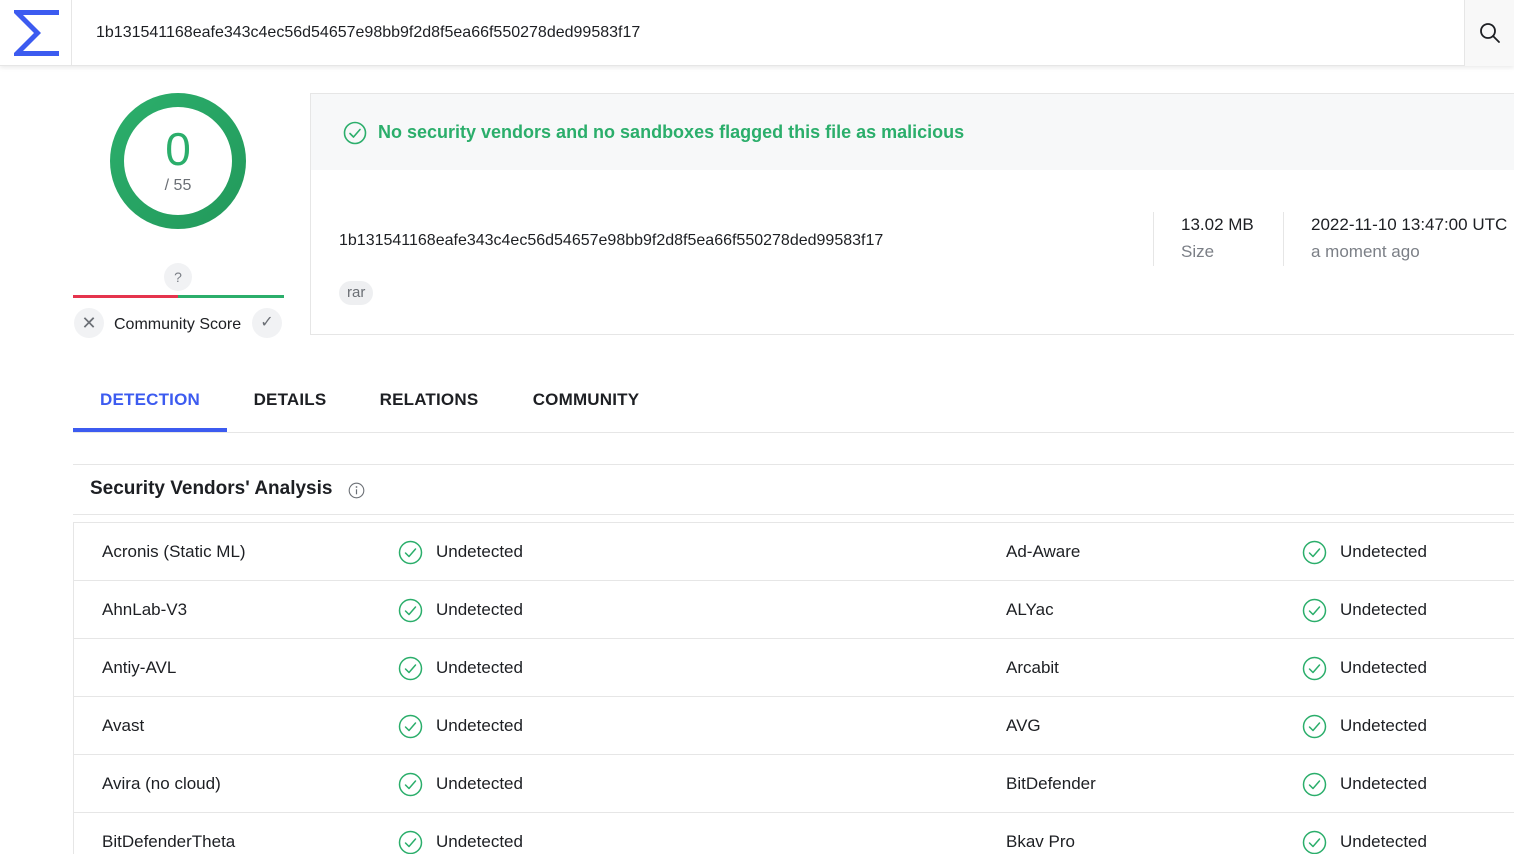 The width and height of the screenshot is (1514, 854). What do you see at coordinates (36, 33) in the screenshot?
I see `sigma-logo-icon` at bounding box center [36, 33].